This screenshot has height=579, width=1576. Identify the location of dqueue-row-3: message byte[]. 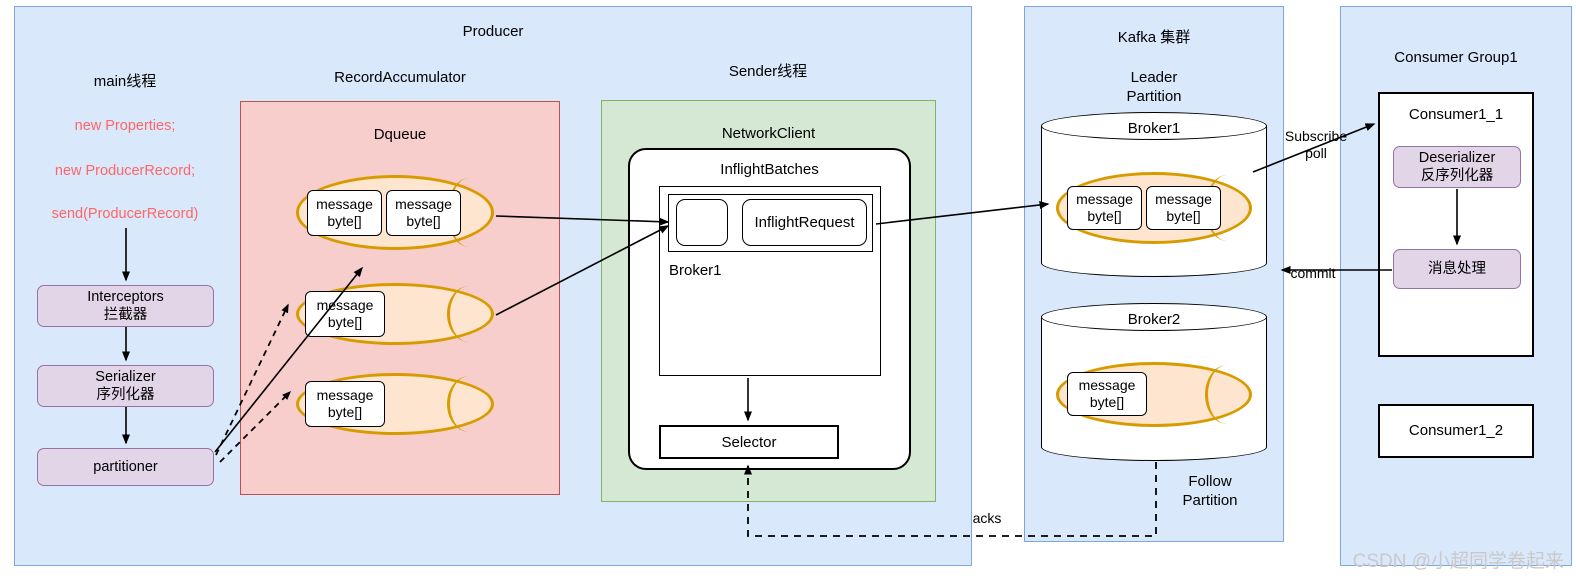
(395, 404).